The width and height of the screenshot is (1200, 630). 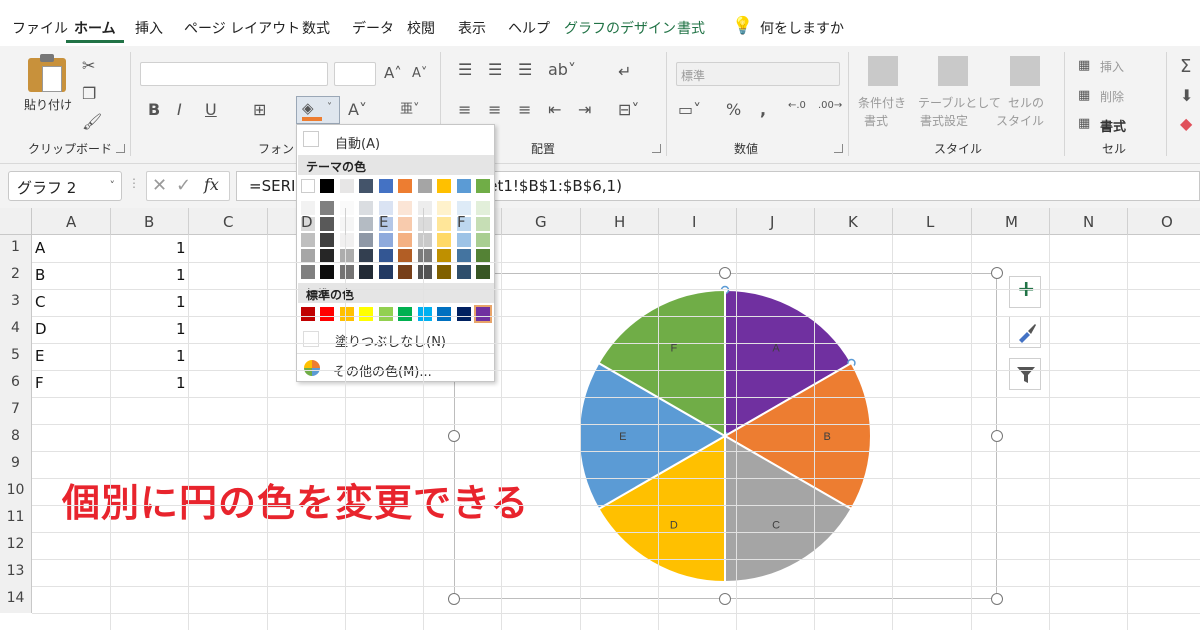 I want to click on resize-handle-bottom-left, so click(x=454, y=599).